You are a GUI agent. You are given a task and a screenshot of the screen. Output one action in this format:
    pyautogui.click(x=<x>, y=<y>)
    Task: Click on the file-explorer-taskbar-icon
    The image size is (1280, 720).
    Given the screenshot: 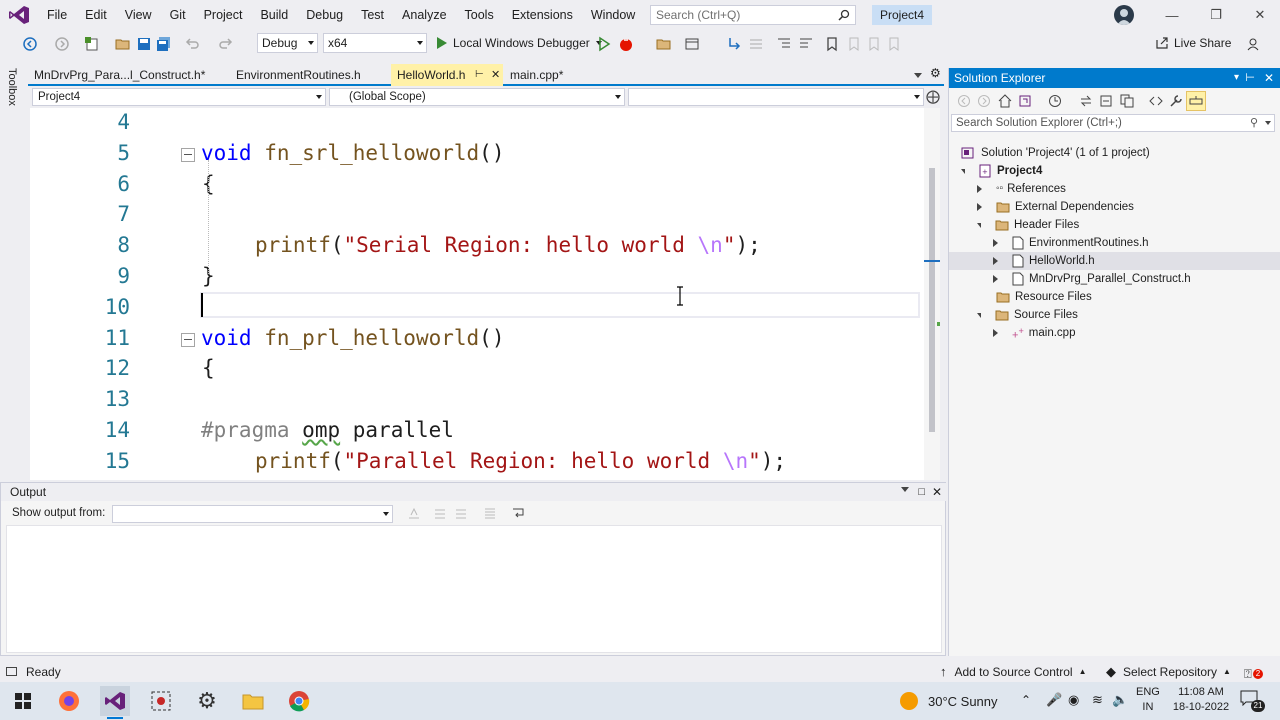 What is the action you would take?
    pyautogui.click(x=253, y=701)
    